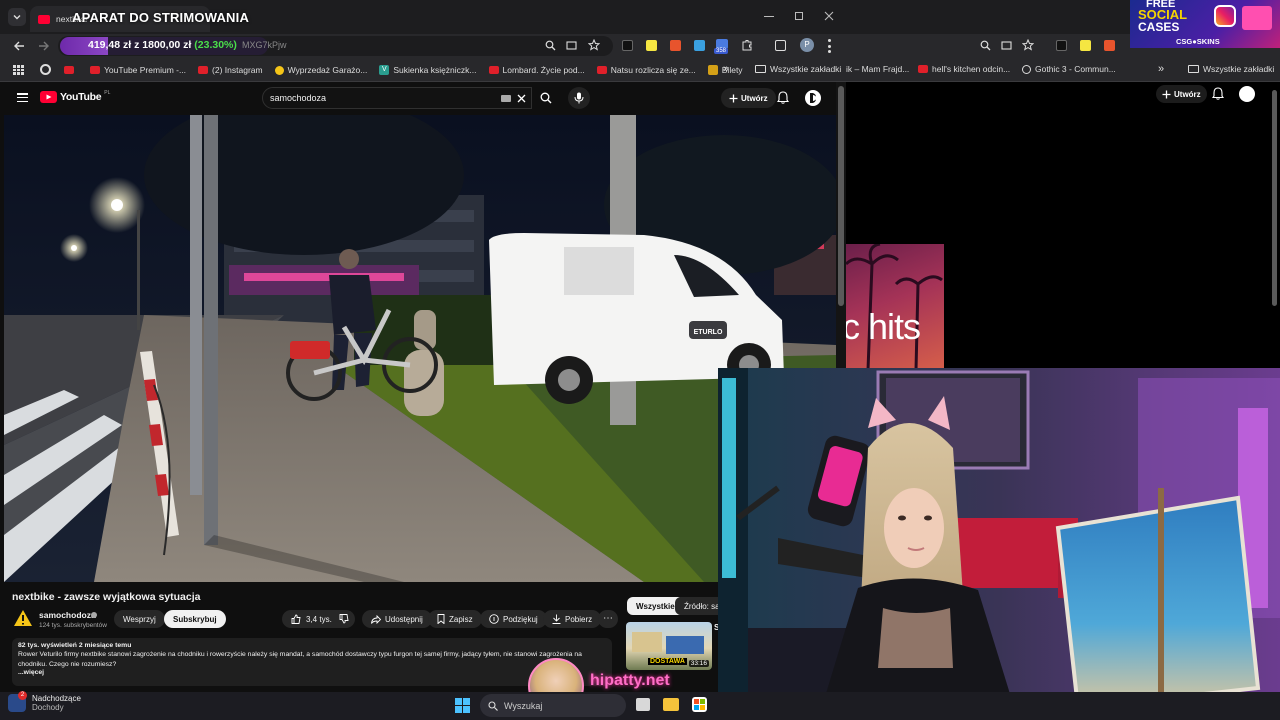 The height and width of the screenshot is (720, 1280). What do you see at coordinates (699, 704) in the screenshot?
I see `store-icon` at bounding box center [699, 704].